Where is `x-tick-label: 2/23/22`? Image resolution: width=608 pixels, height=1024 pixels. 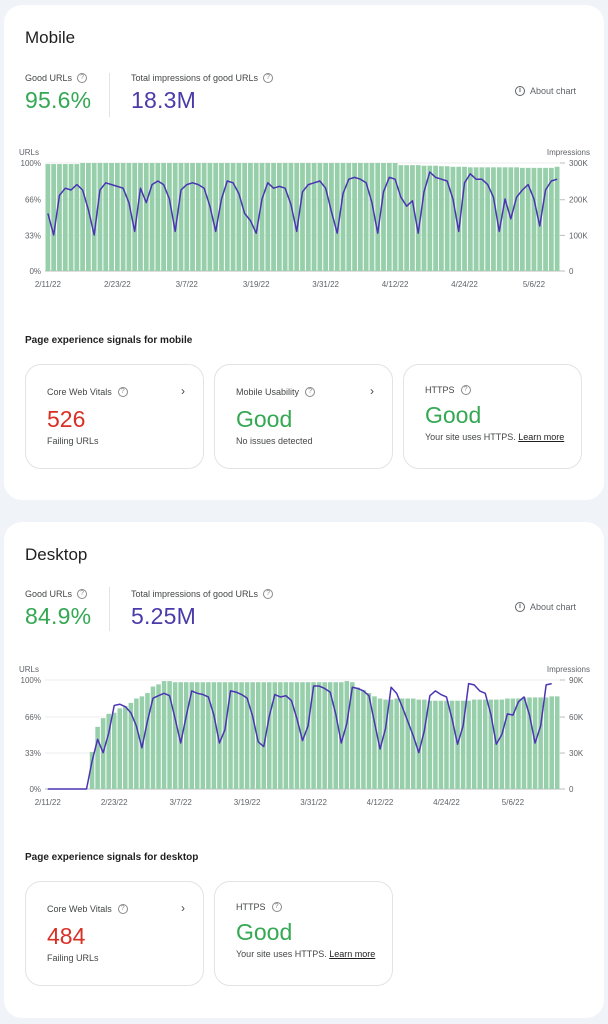
x-tick-label: 2/23/22 is located at coordinates (114, 802).